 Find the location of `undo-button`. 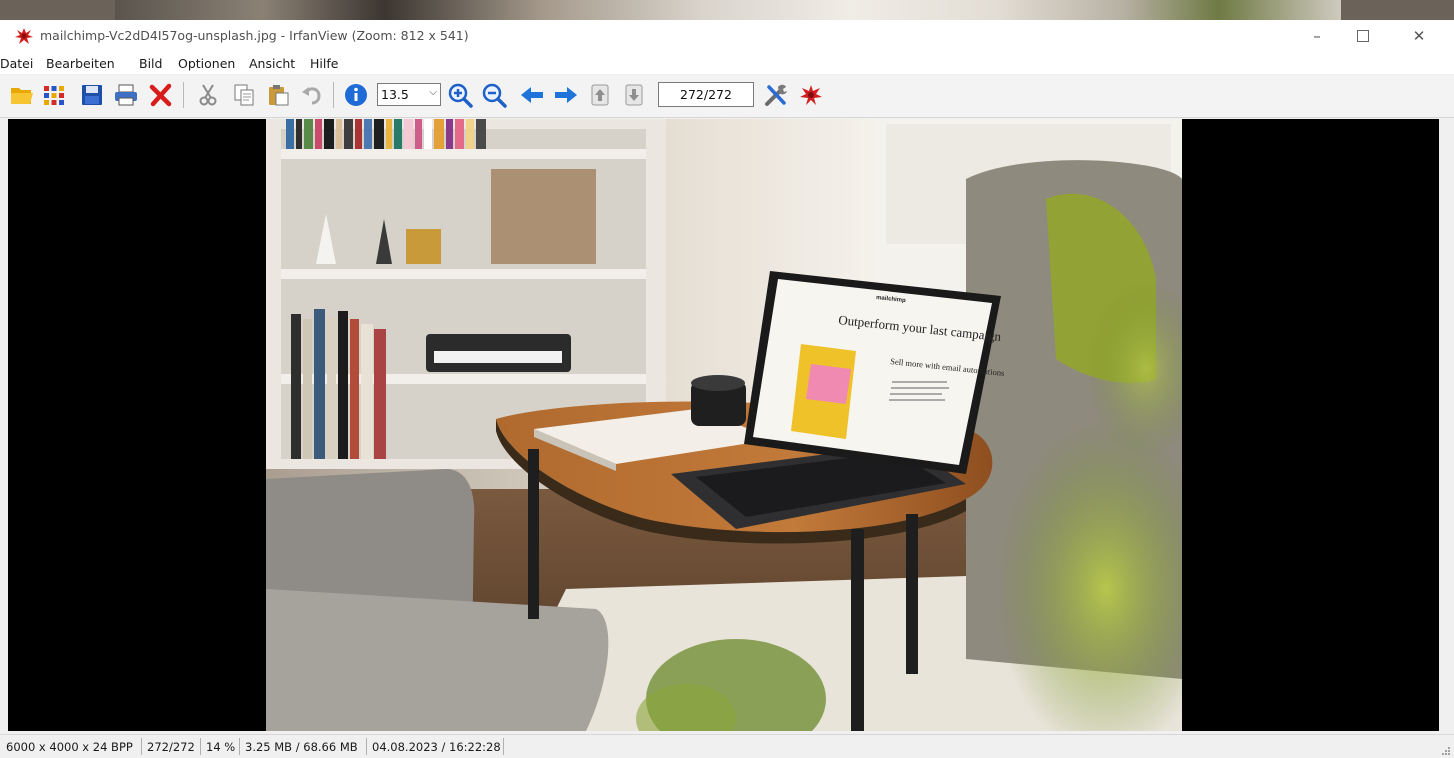

undo-button is located at coordinates (312, 95).